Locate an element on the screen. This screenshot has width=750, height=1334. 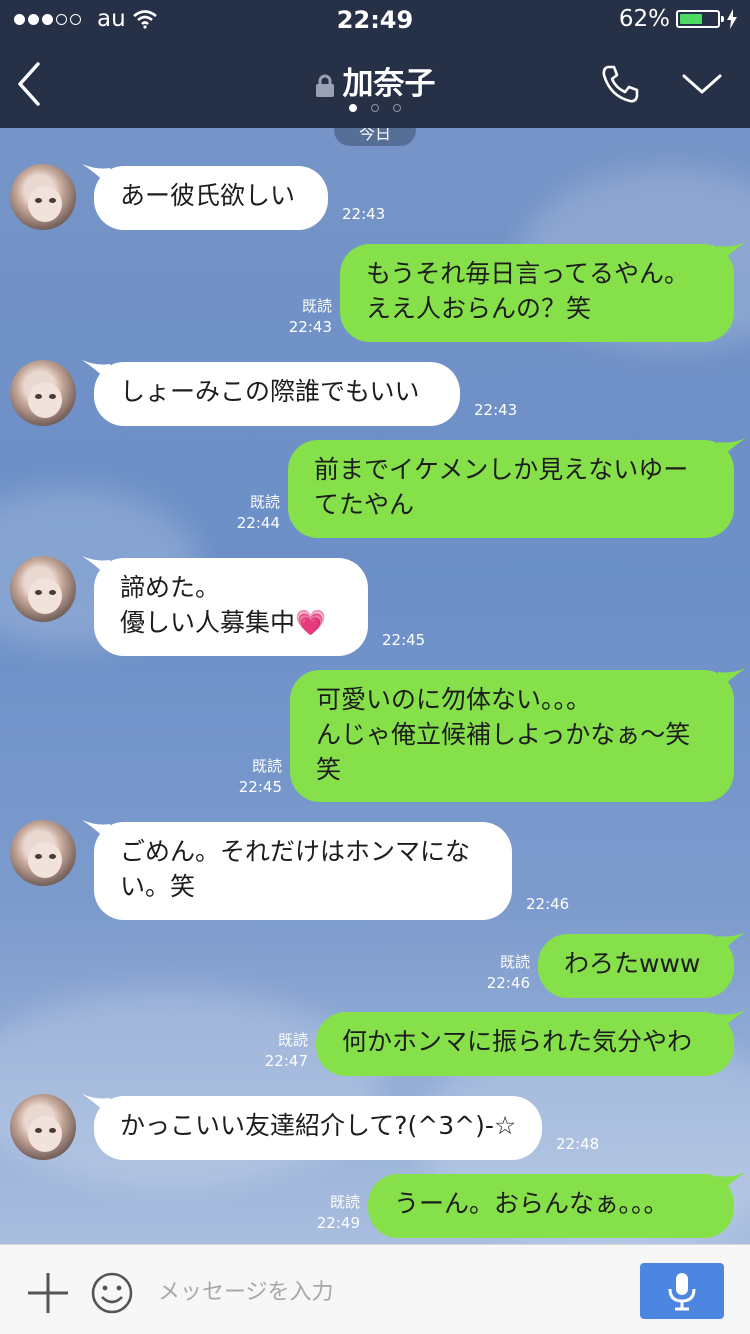
menu-toggle-button is located at coordinates (702, 84).